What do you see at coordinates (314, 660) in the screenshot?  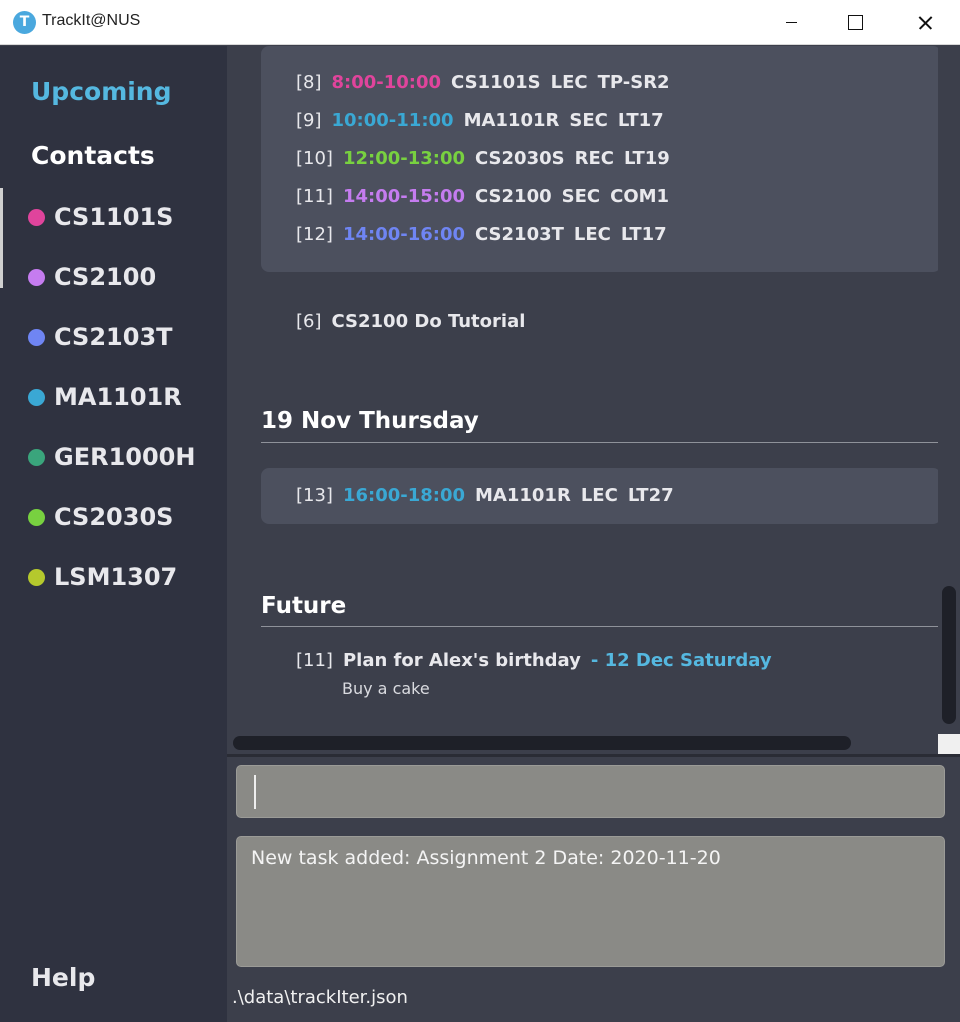 I see `task-index: [11]` at bounding box center [314, 660].